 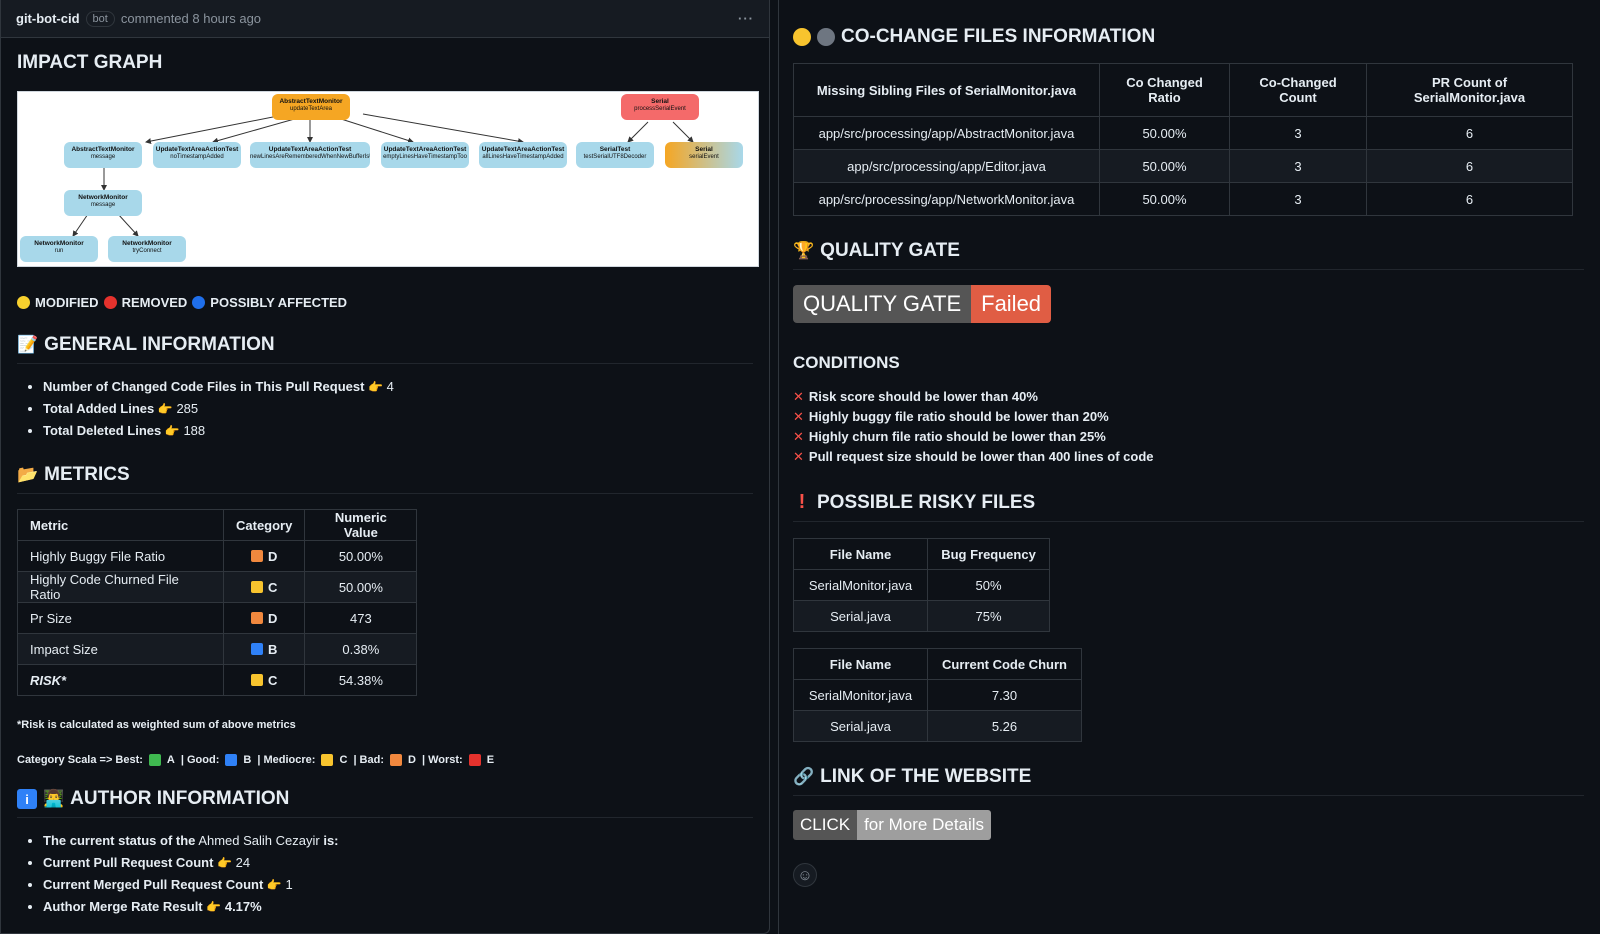 What do you see at coordinates (361, 525) in the screenshot?
I see `col-value: Numeric Value` at bounding box center [361, 525].